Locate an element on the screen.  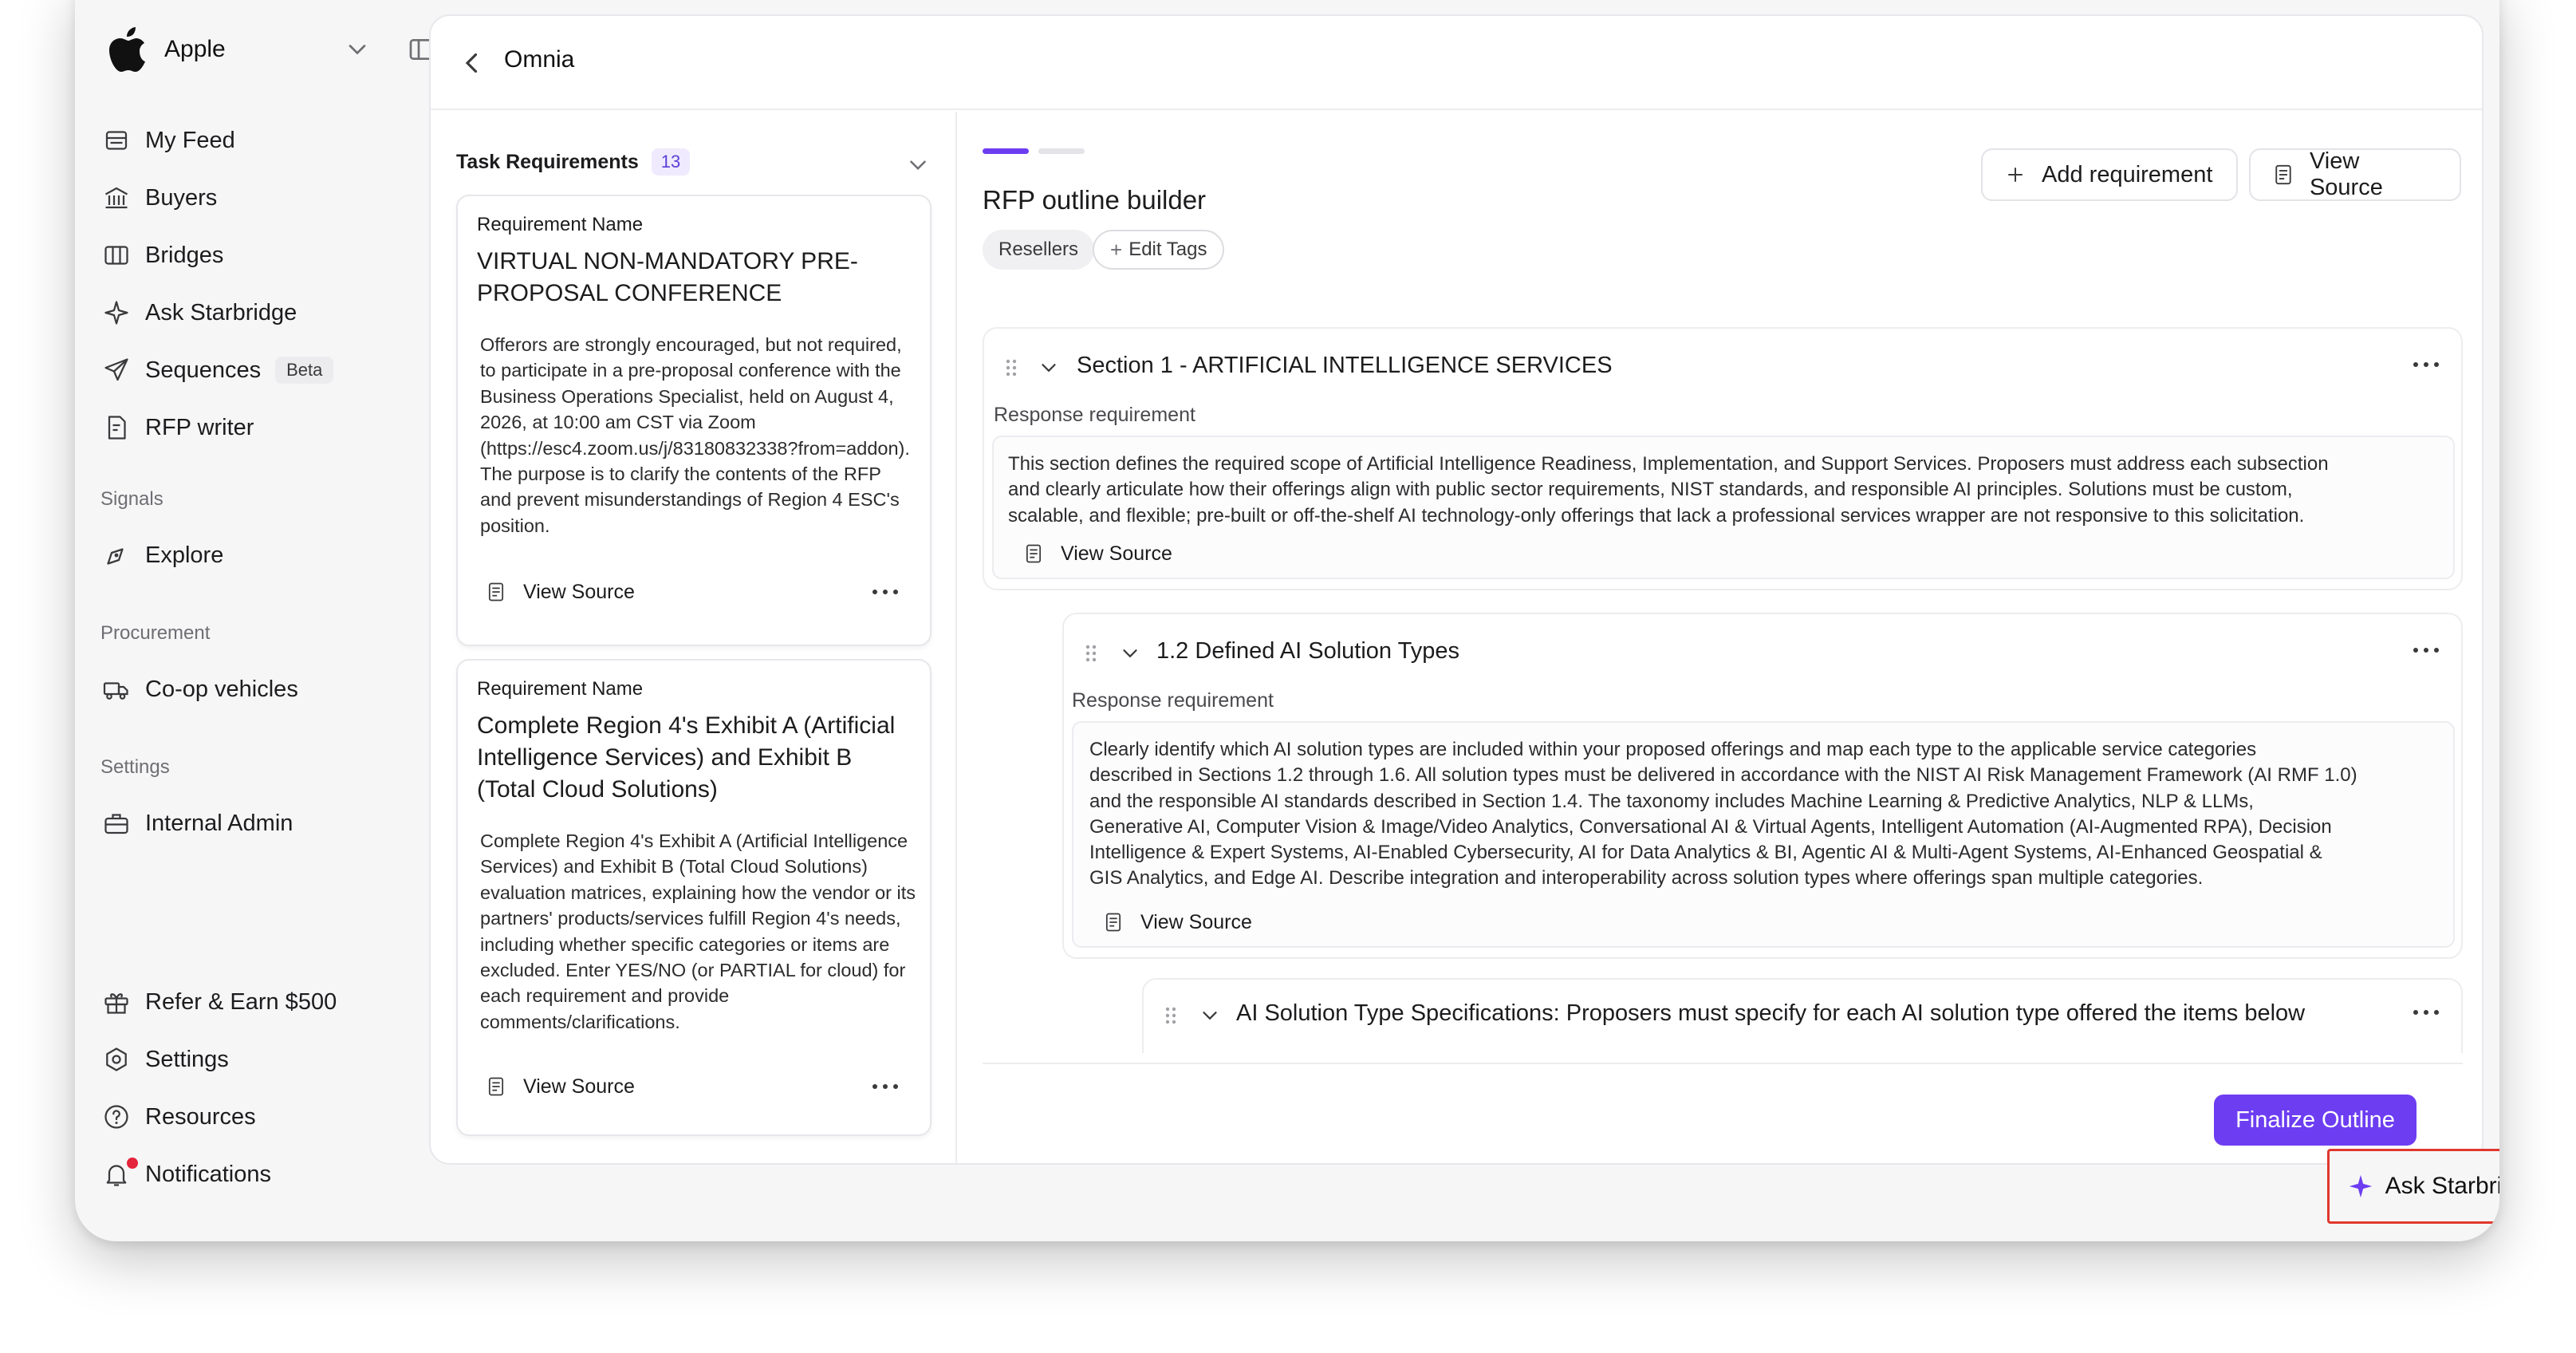
sidebar-item-label: Sequences is located at coordinates (203, 370).